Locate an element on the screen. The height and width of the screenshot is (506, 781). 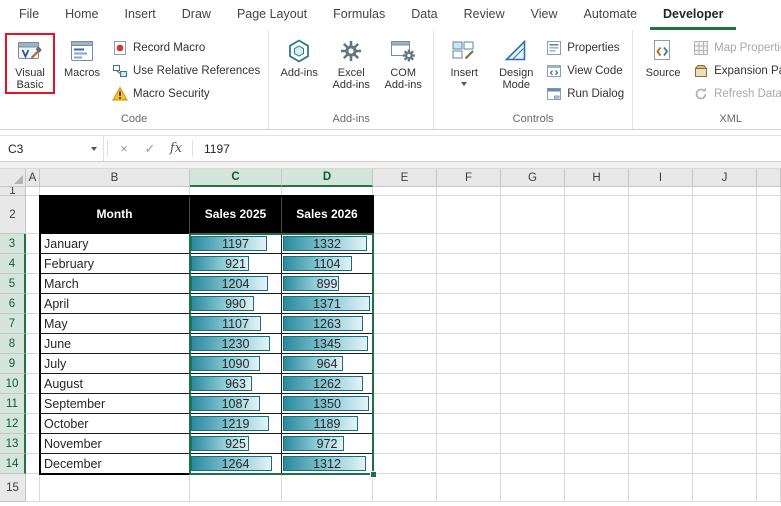
column-header-J: J is located at coordinates (725, 178).